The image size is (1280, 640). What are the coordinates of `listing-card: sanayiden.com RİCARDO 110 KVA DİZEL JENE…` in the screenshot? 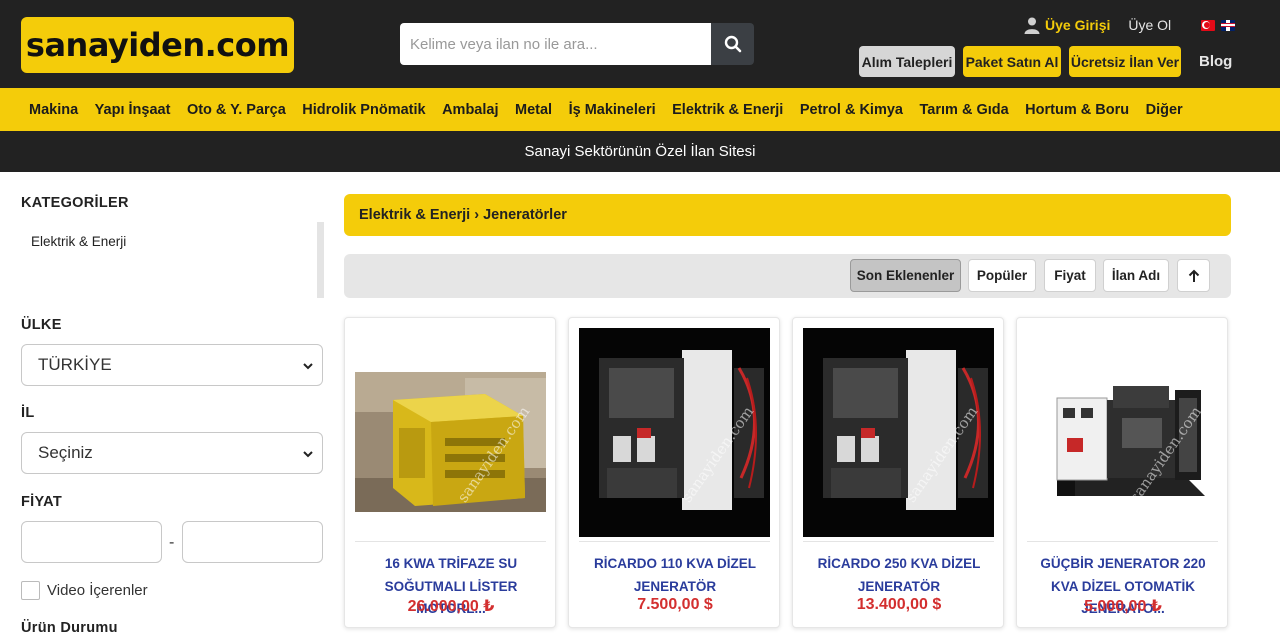 It's located at (674, 472).